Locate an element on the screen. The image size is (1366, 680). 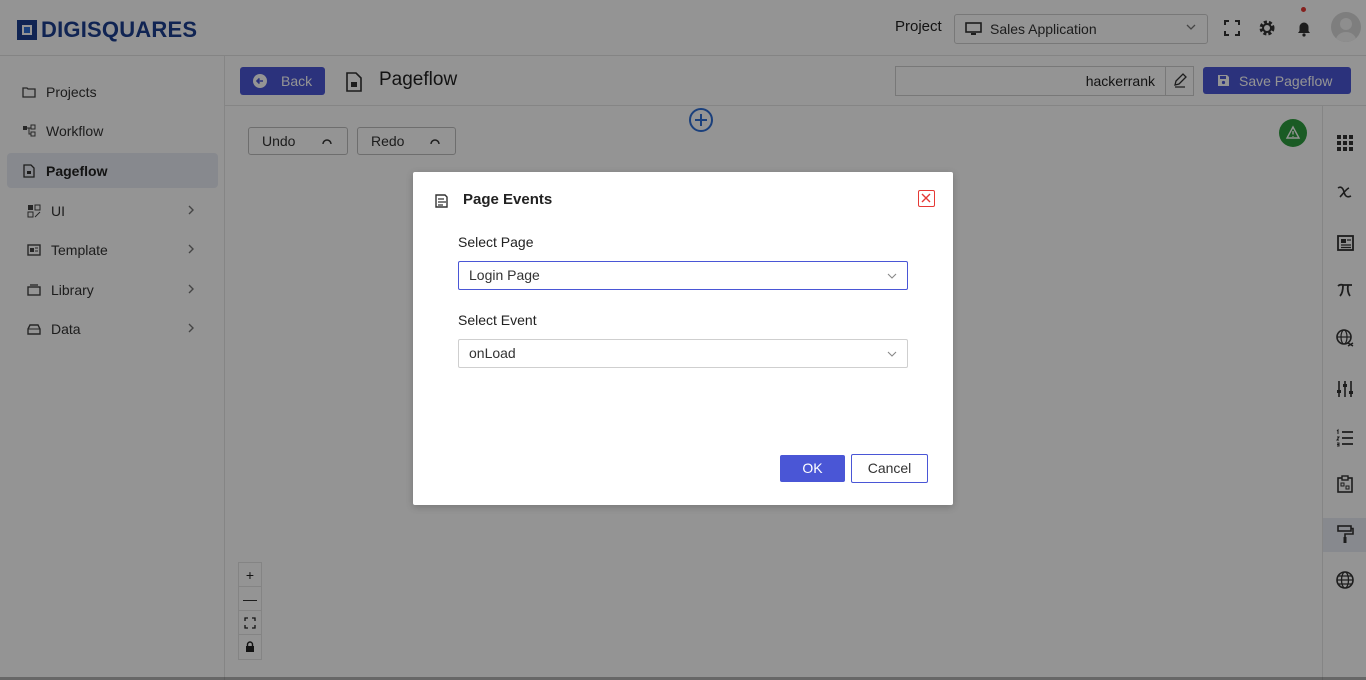
close-icon is located at coordinates (926, 198).